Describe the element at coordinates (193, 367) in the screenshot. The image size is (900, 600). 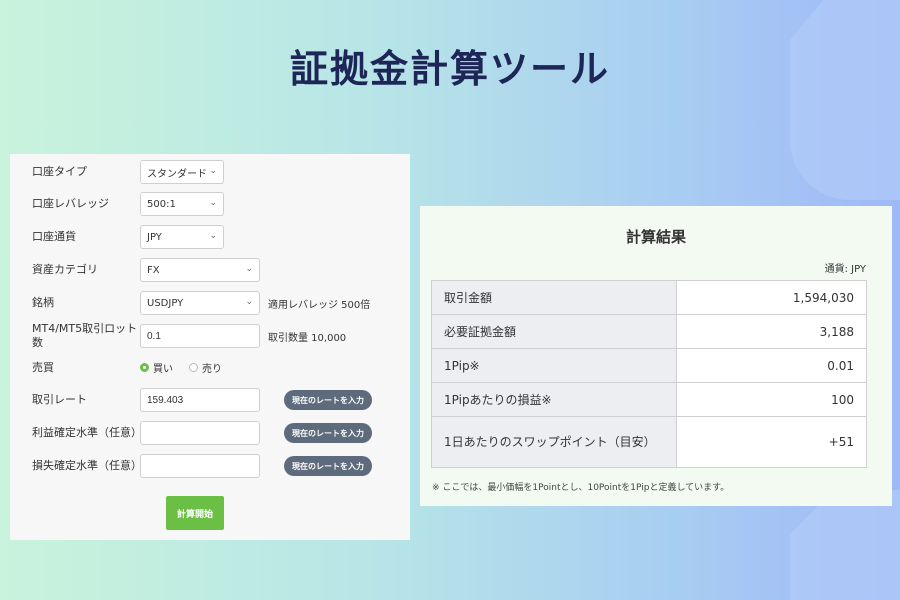
I see `radio-unselected-icon` at that location.